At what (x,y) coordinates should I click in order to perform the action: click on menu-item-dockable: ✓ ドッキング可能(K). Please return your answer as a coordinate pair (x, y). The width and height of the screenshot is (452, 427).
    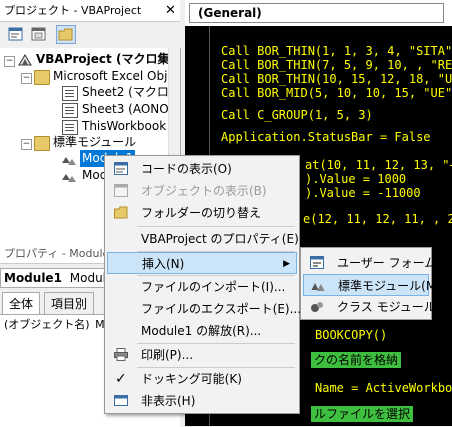
    Looking at the image, I should click on (202, 379).